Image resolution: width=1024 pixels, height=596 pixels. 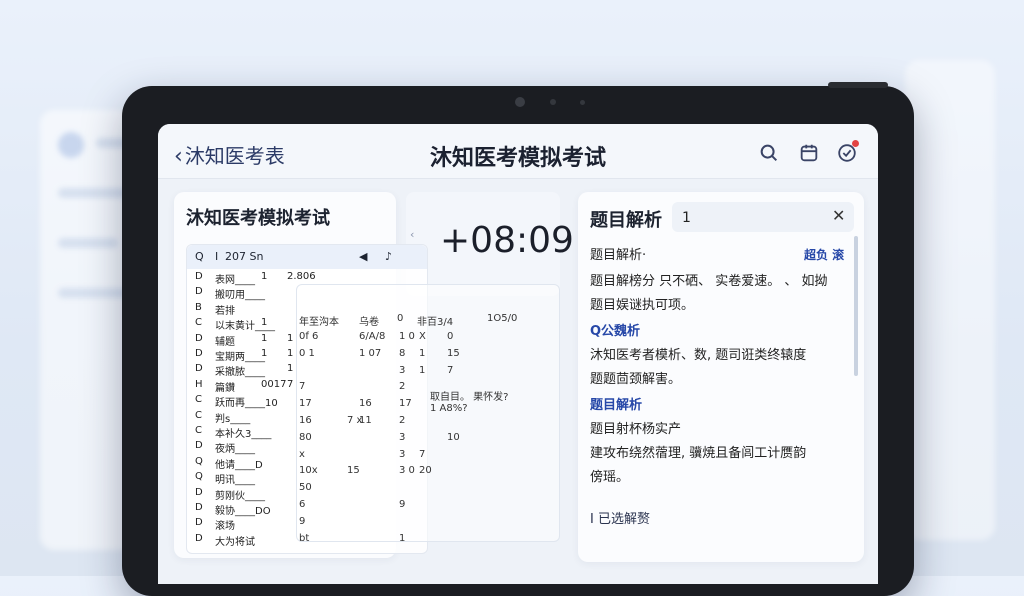 I want to click on analysis-link: 超负 滚, so click(x=824, y=254).